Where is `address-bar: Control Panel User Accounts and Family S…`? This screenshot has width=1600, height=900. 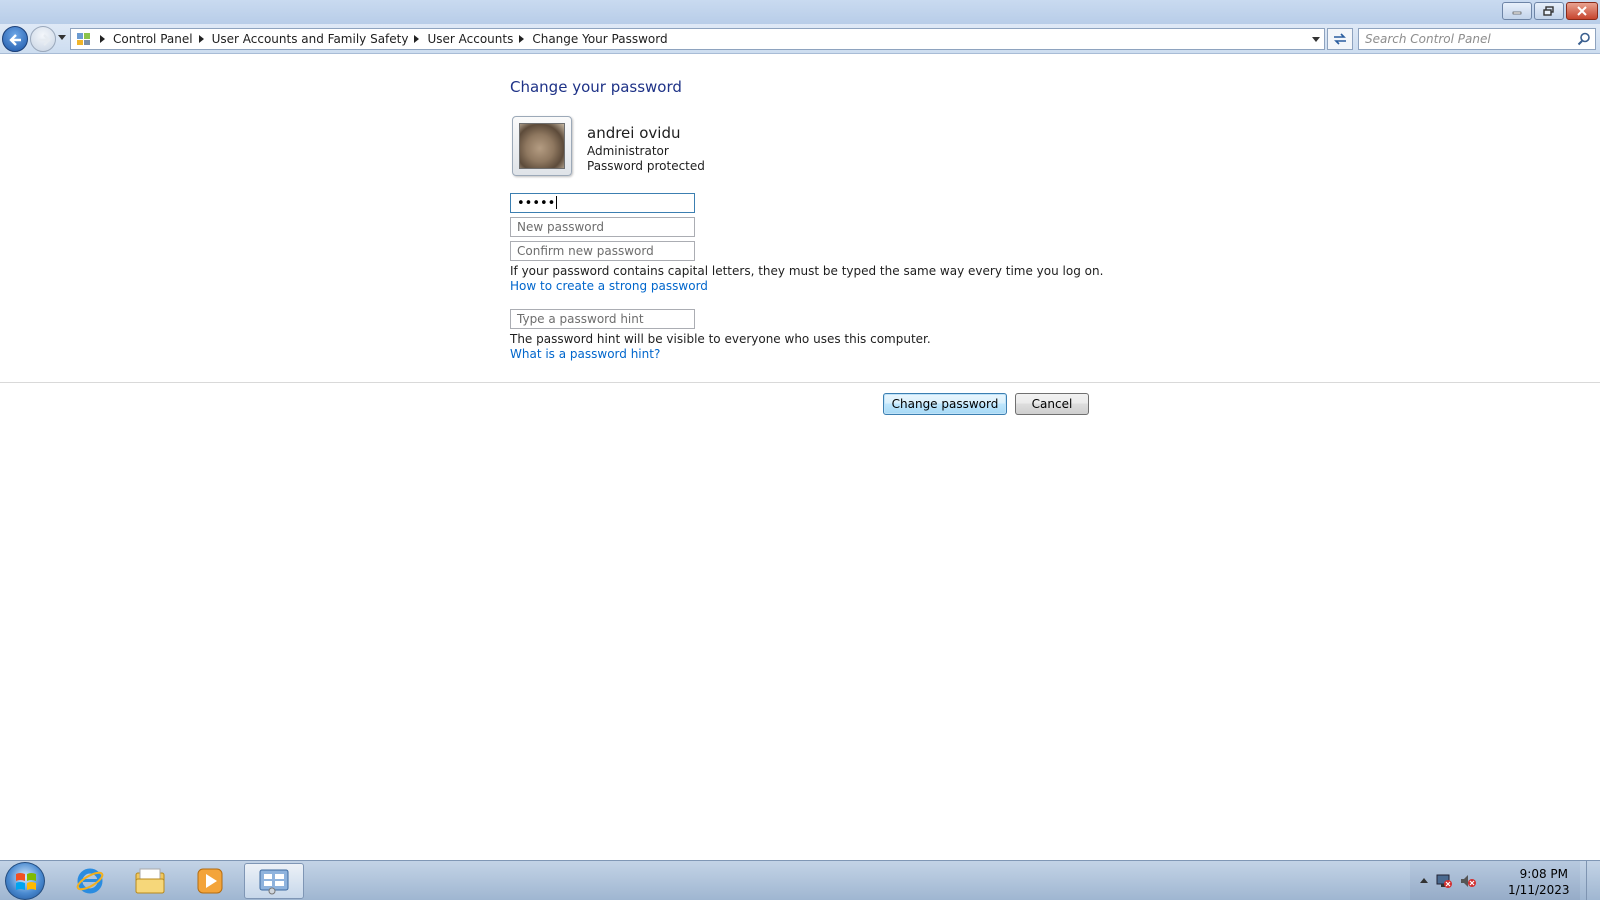 address-bar: Control Panel User Accounts and Family S… is located at coordinates (697, 39).